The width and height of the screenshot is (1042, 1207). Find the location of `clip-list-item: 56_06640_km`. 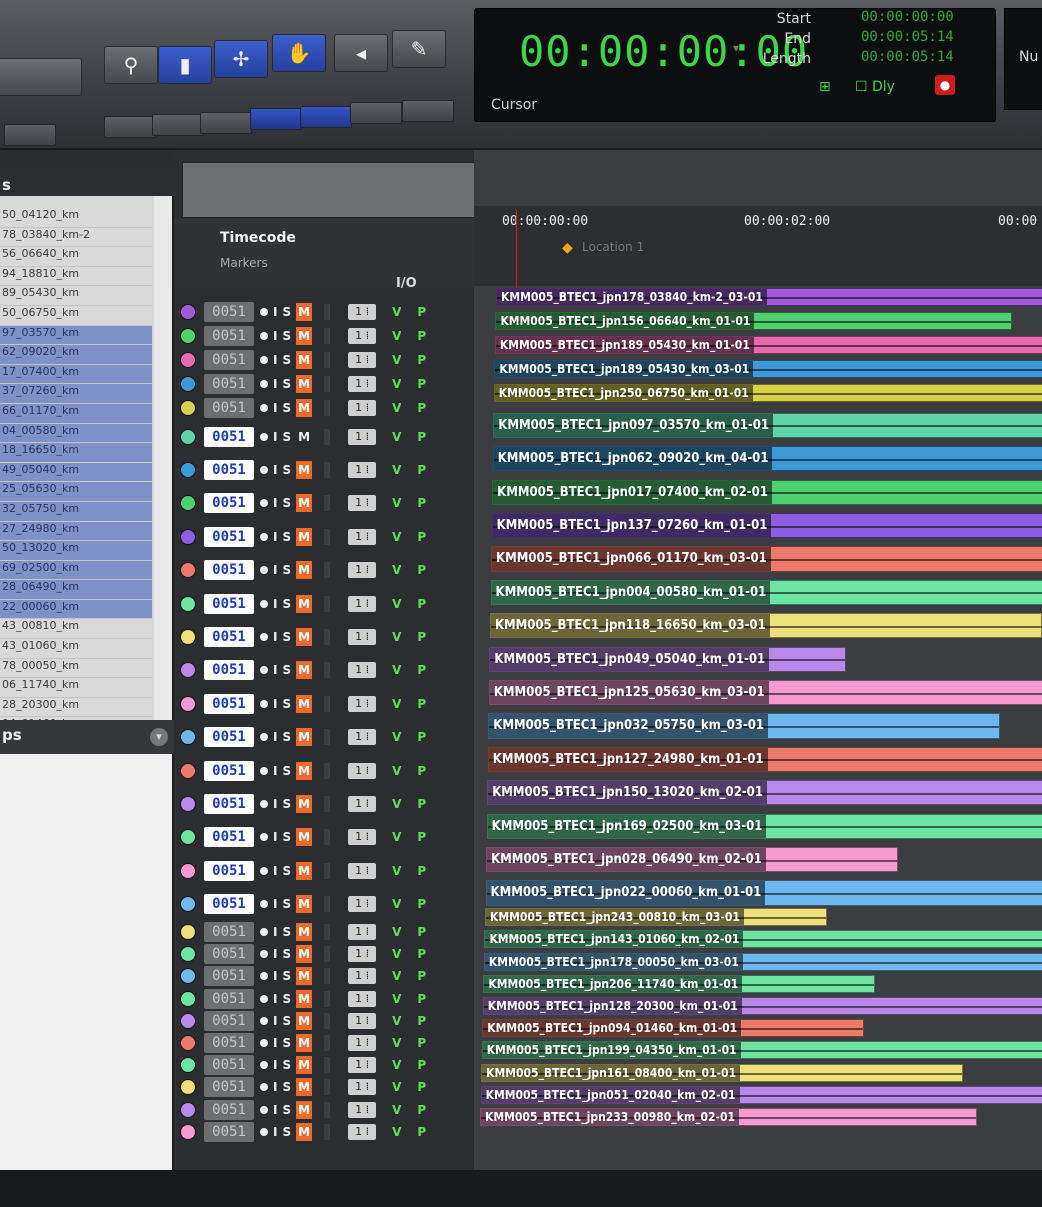

clip-list-item: 56_06640_km is located at coordinates (76, 257).